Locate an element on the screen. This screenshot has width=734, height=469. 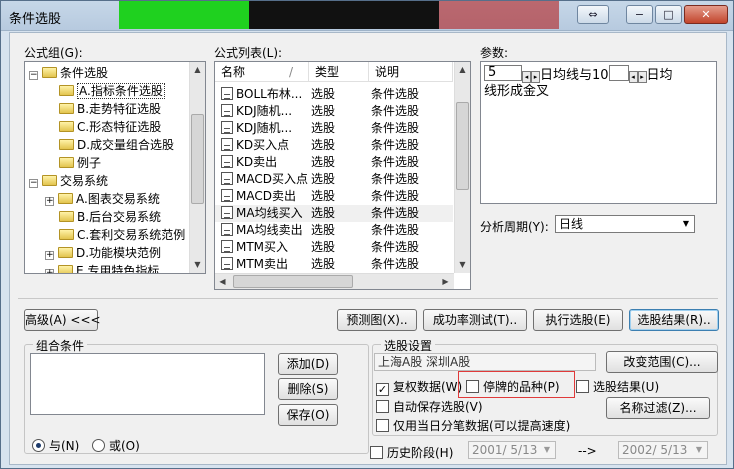
tree-item-chart-trading: + A.图表交易系统 is located at coordinates (102, 199).